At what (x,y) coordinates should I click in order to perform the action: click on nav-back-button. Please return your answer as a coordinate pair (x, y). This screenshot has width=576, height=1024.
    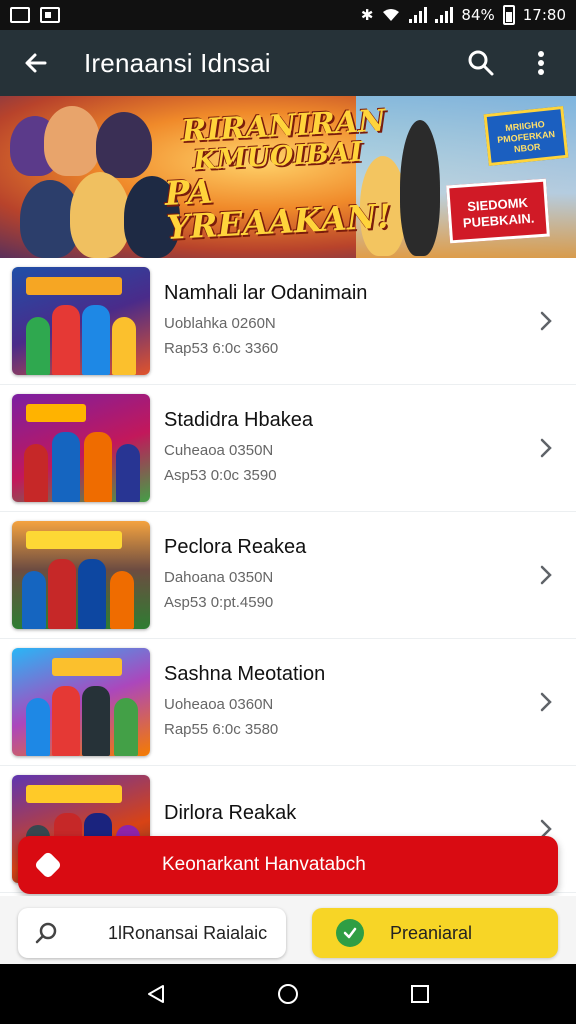
    Looking at the image, I should click on (156, 994).